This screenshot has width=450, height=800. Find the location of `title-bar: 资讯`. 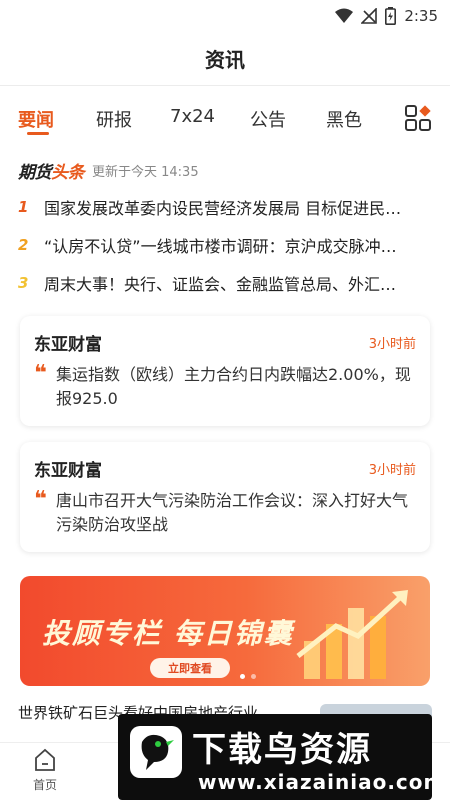

title-bar: 资讯 is located at coordinates (225, 59).